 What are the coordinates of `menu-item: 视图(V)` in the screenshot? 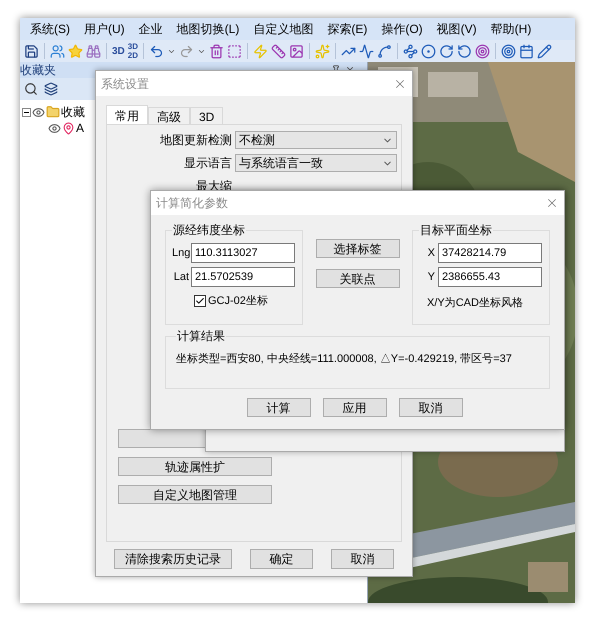 It's located at (456, 29).